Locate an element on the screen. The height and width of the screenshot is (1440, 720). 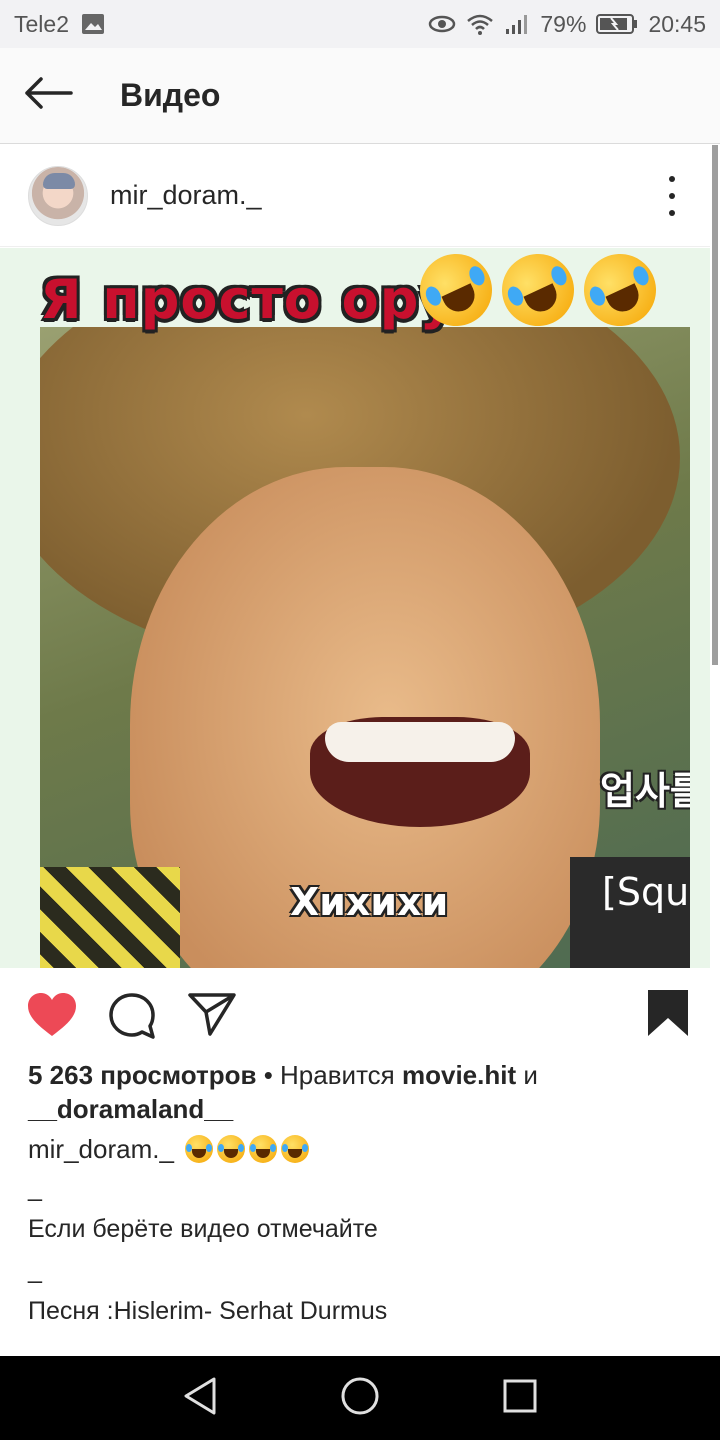
nav-recents-button is located at coordinates (520, 1398).